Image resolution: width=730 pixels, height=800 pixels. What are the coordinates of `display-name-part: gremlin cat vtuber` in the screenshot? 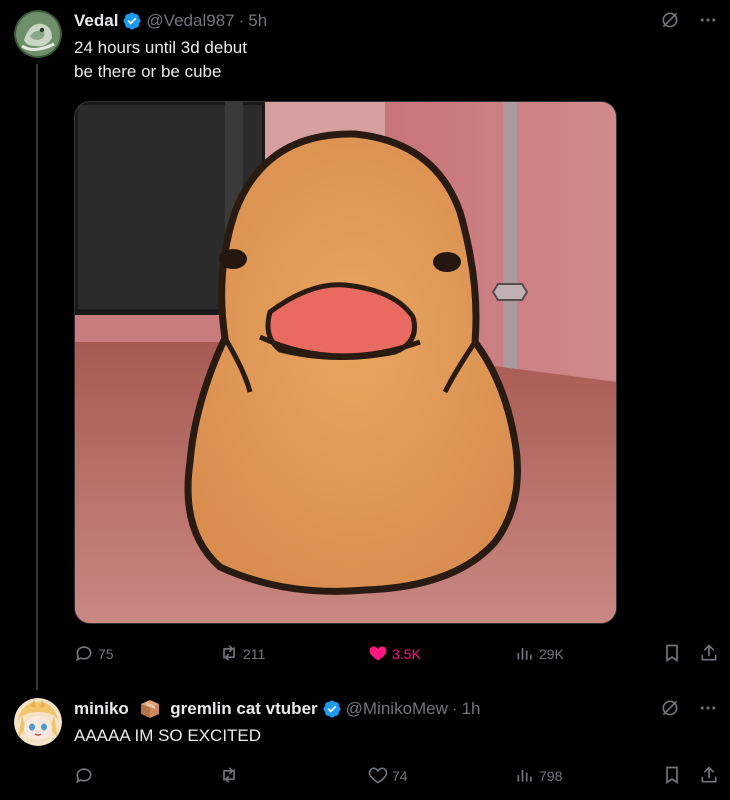 It's located at (244, 708).